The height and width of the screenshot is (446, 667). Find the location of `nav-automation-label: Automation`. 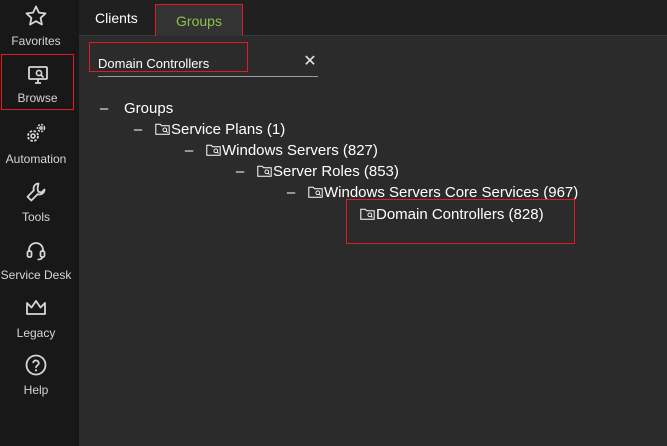

nav-automation-label: Automation is located at coordinates (36, 159).